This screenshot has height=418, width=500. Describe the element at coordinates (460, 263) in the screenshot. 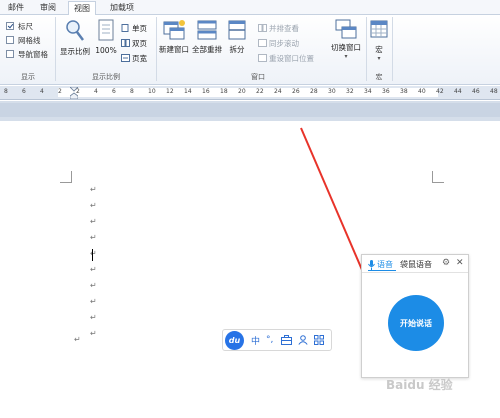

I see `close-icon: ✕` at that location.